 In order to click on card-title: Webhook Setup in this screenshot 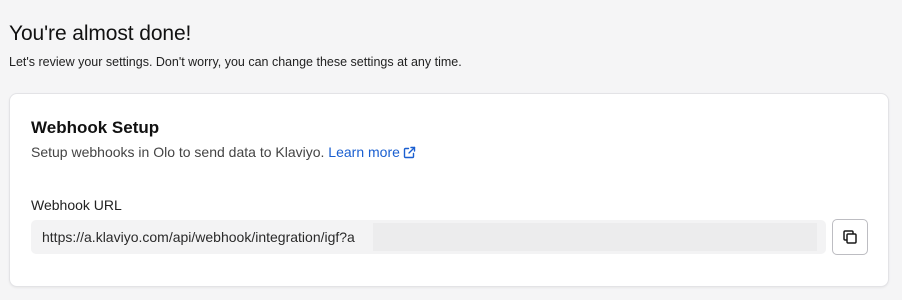, I will do `click(95, 127)`.